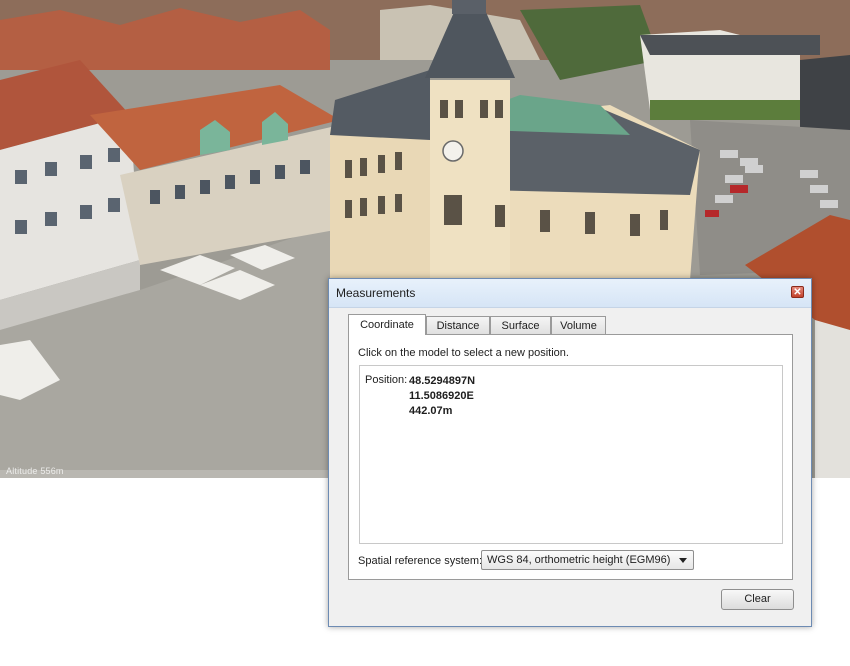 This screenshot has height=666, width=850. What do you see at coordinates (458, 325) in the screenshot?
I see `tab-distance: Distance` at bounding box center [458, 325].